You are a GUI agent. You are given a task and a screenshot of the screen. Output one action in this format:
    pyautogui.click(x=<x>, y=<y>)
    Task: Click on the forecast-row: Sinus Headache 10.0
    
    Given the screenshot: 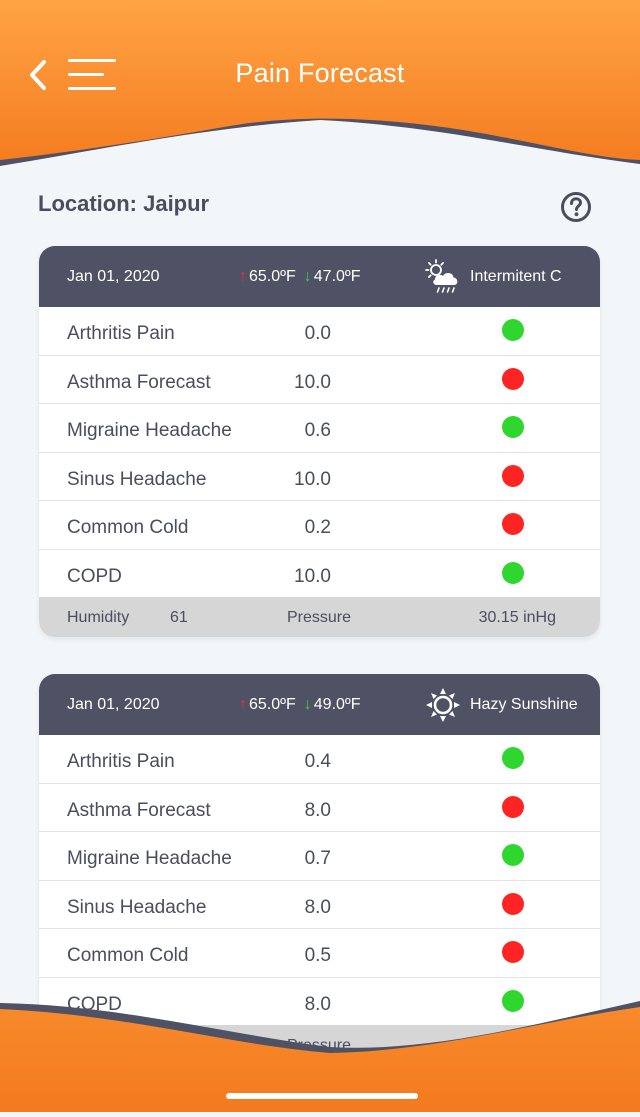 What is the action you would take?
    pyautogui.click(x=319, y=477)
    